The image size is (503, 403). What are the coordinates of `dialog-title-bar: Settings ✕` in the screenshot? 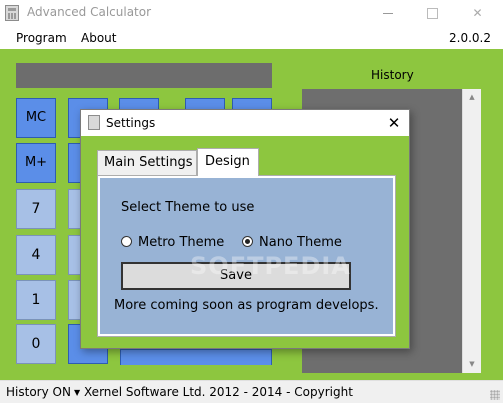 It's located at (245, 123).